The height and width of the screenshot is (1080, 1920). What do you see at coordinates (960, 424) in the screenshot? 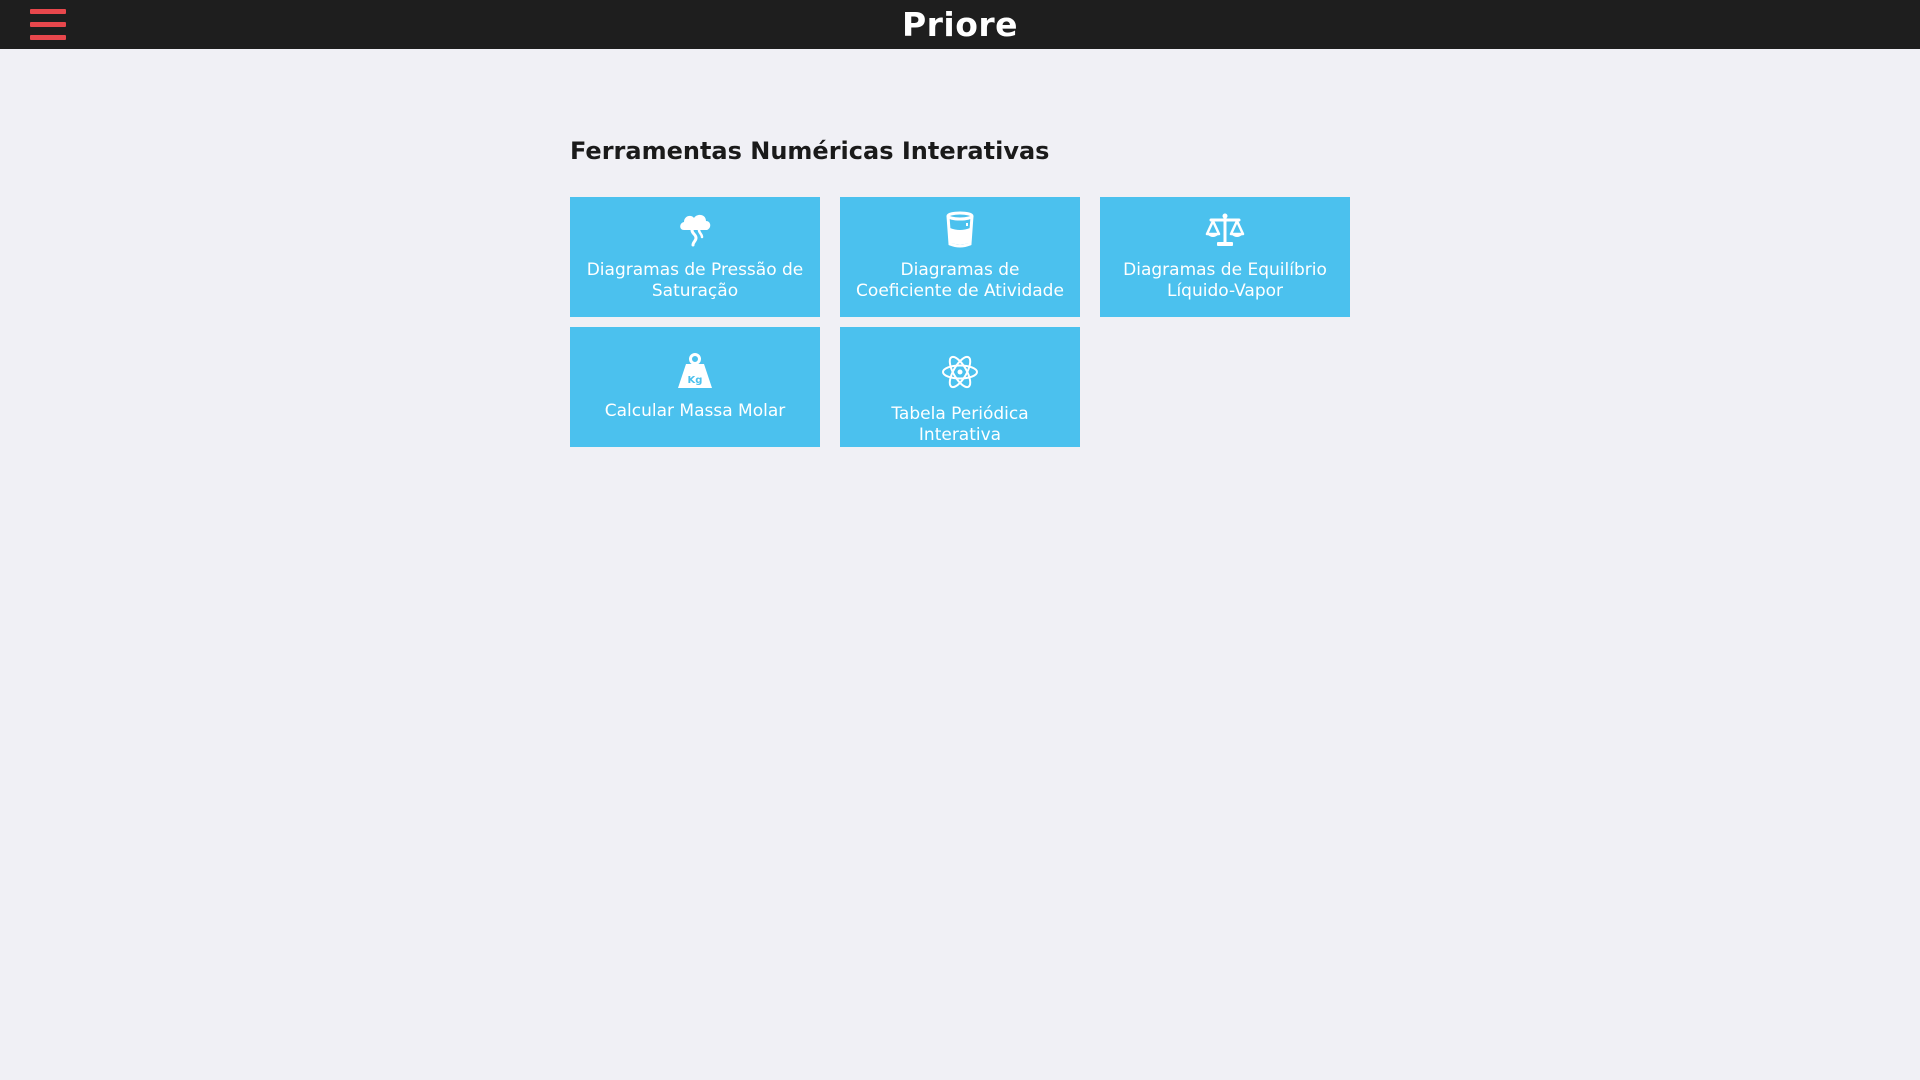
I see `tile-label: Tabela Periódica Interativa` at bounding box center [960, 424].